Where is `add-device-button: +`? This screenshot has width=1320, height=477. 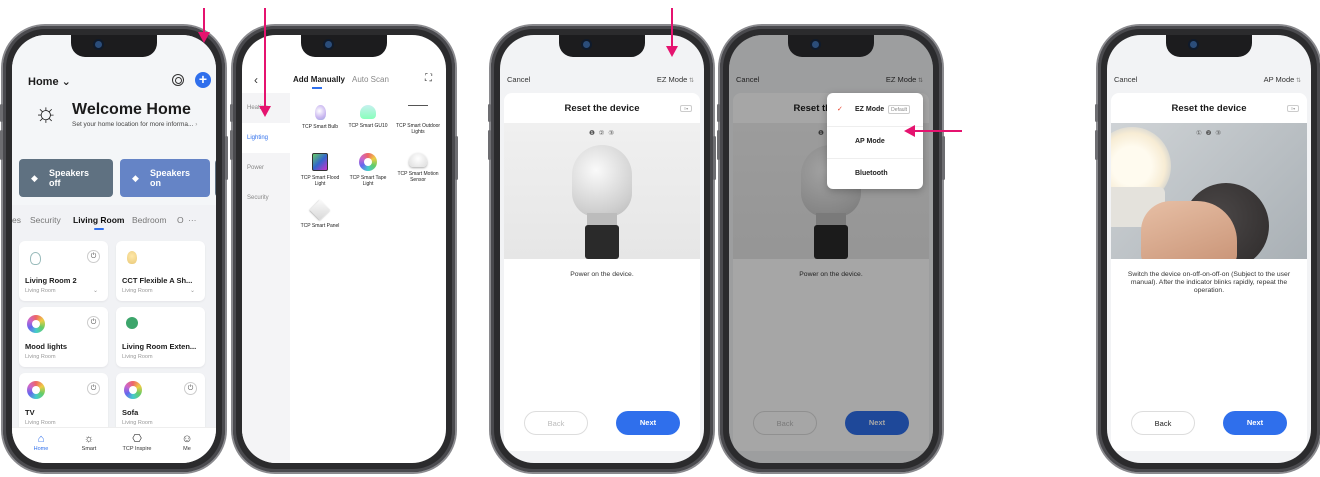 add-device-button: + is located at coordinates (203, 80).